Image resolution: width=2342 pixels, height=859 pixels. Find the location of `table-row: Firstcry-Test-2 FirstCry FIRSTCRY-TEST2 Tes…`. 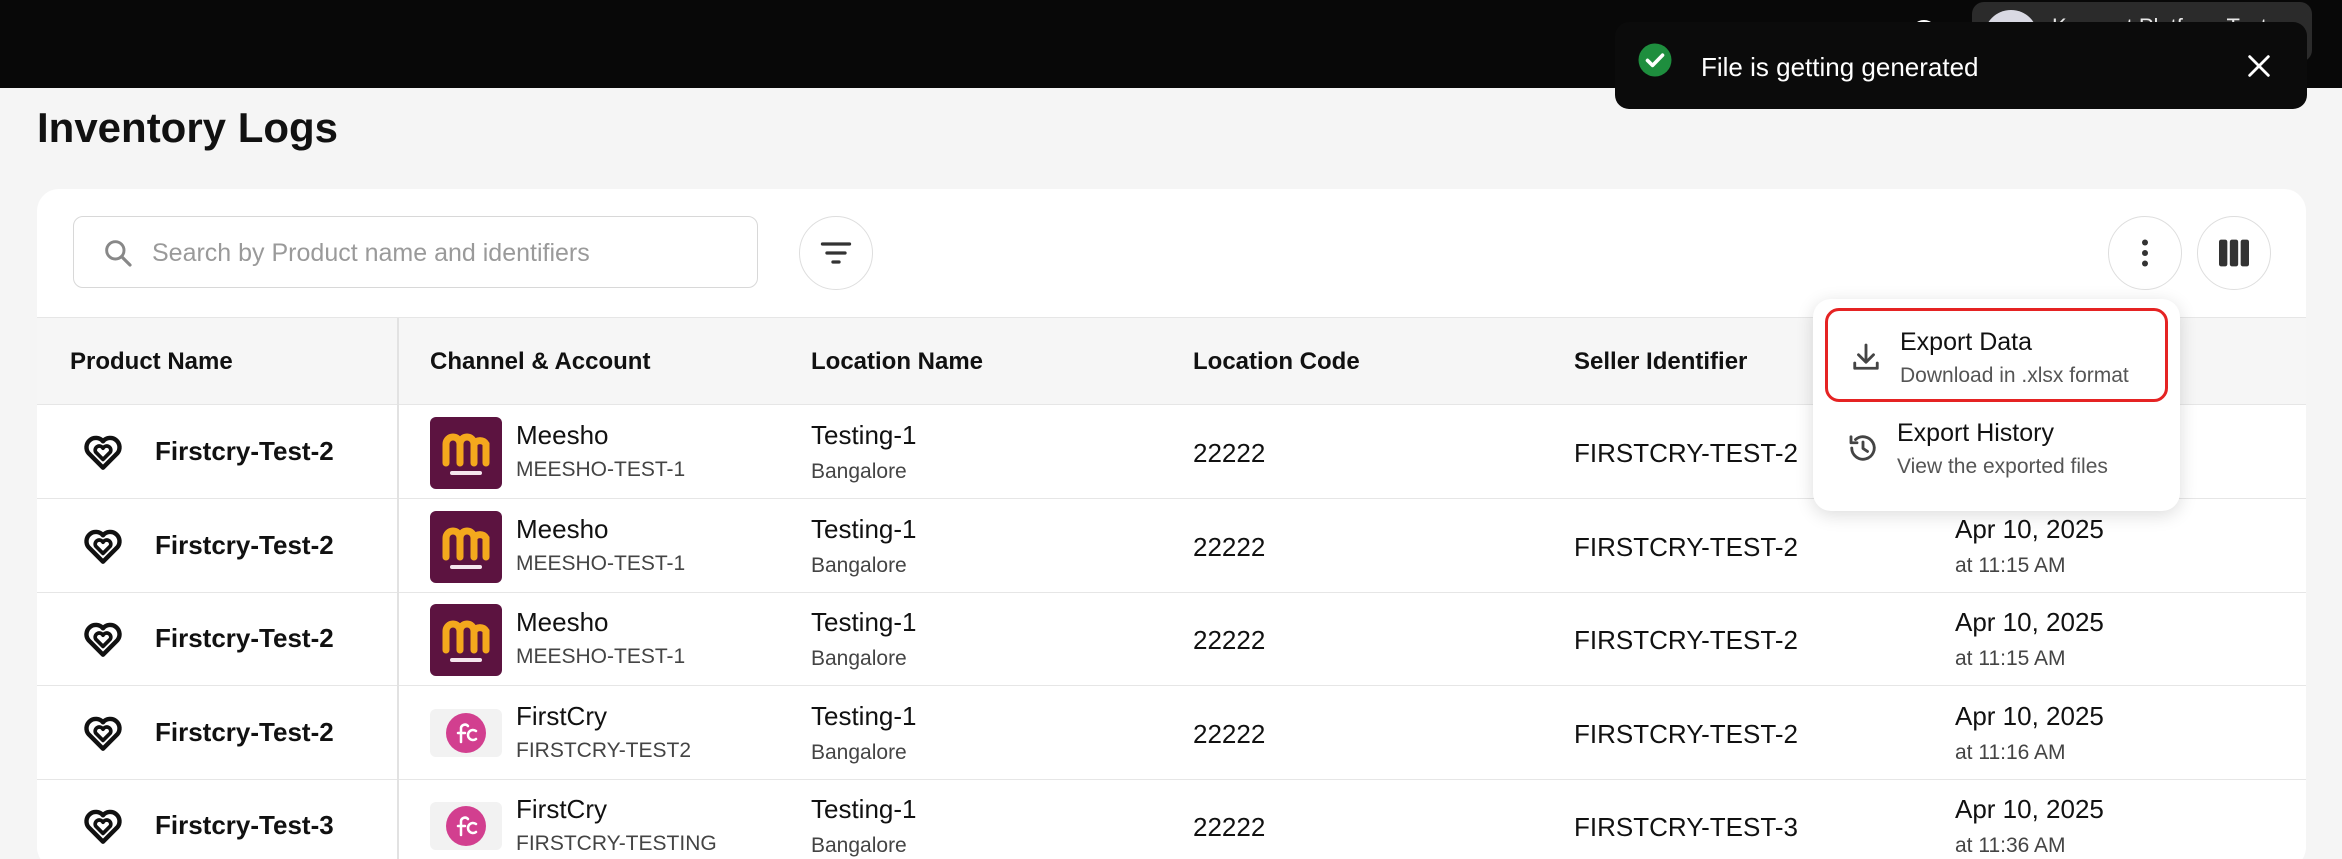

table-row: Firstcry-Test-2 FirstCry FIRSTCRY-TEST2 Tes… is located at coordinates (1171, 733).